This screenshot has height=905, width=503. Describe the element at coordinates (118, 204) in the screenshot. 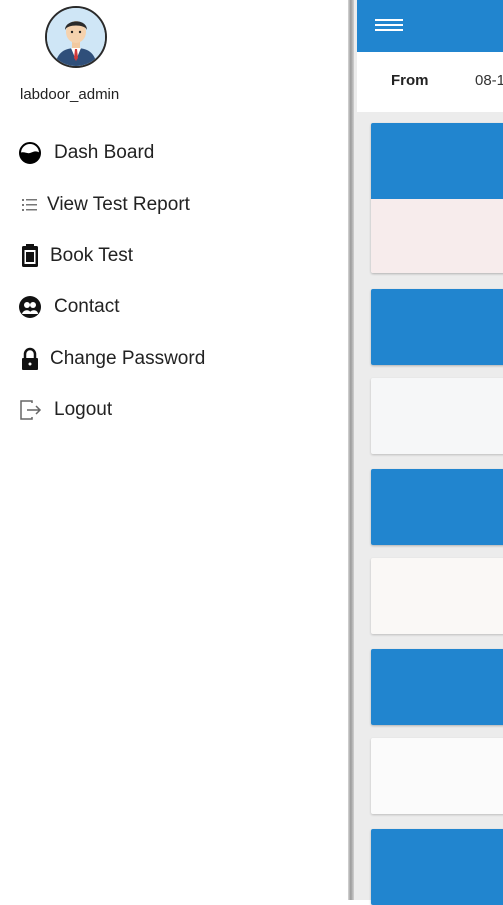

I see `nav-item-label: View Test Report` at that location.